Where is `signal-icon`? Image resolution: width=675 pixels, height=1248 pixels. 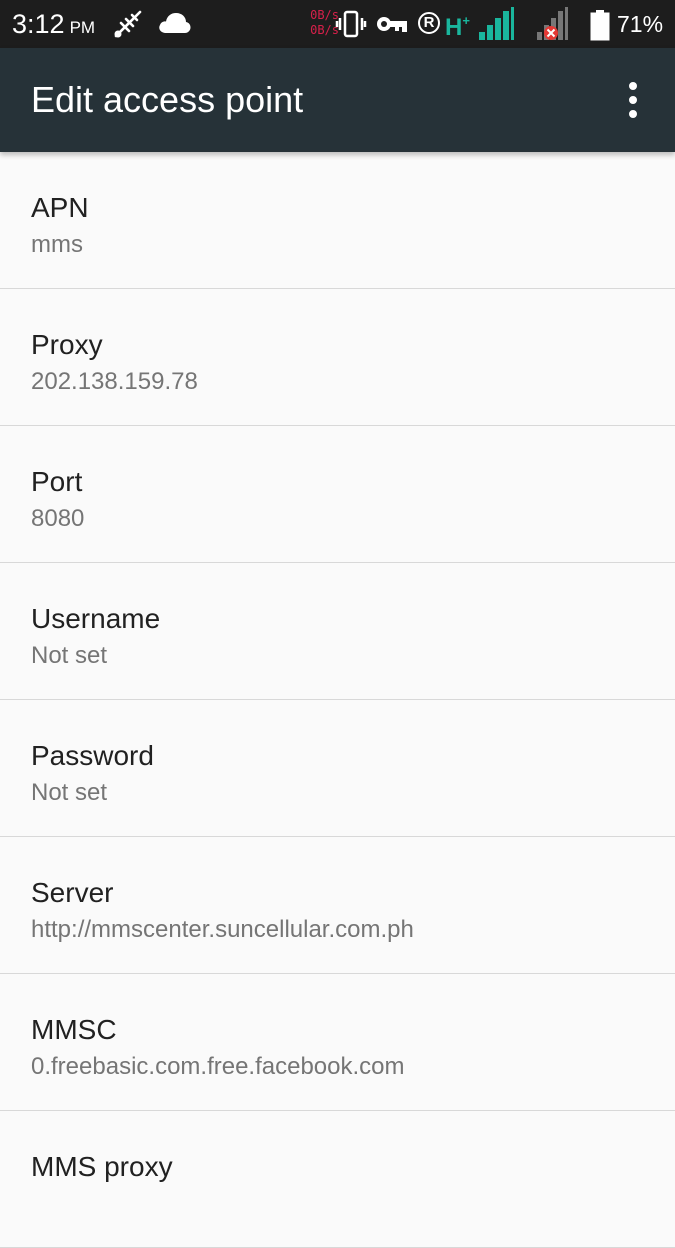 signal-icon is located at coordinates (496, 23).